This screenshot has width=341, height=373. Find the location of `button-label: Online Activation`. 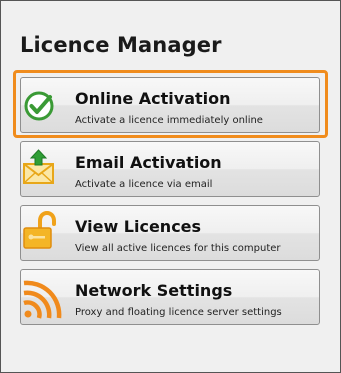

button-label: Online Activation is located at coordinates (153, 98).